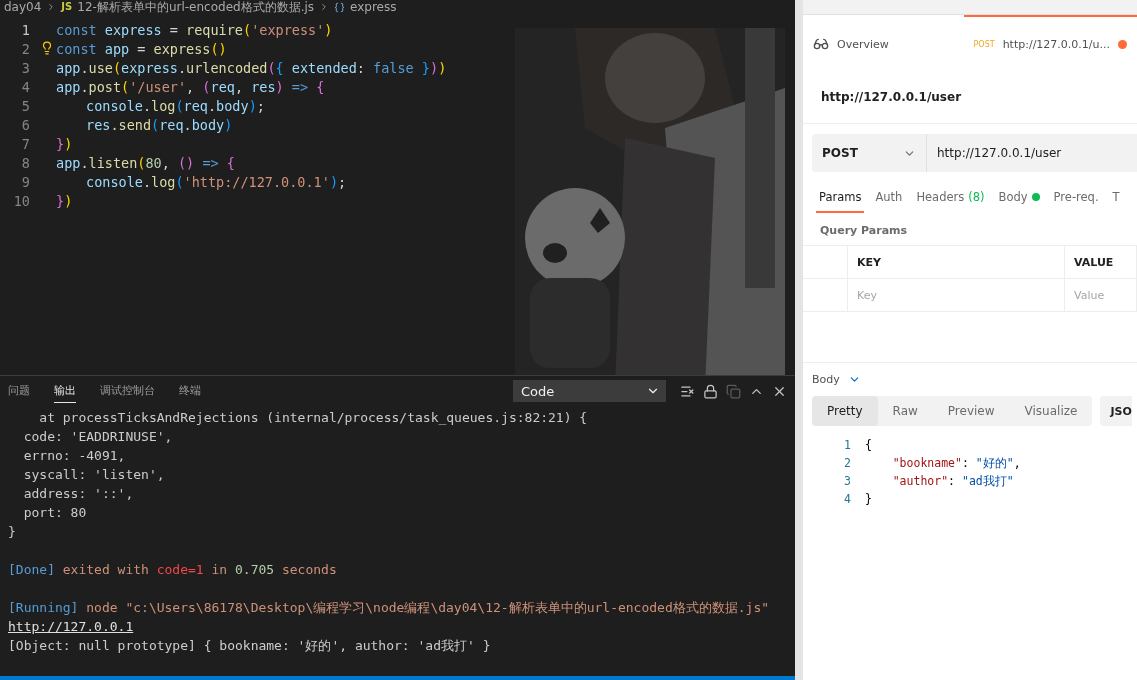 This screenshot has height=680, width=1137. What do you see at coordinates (952, 481) in the screenshot?
I see `json-line: "author": "ad我打"` at bounding box center [952, 481].